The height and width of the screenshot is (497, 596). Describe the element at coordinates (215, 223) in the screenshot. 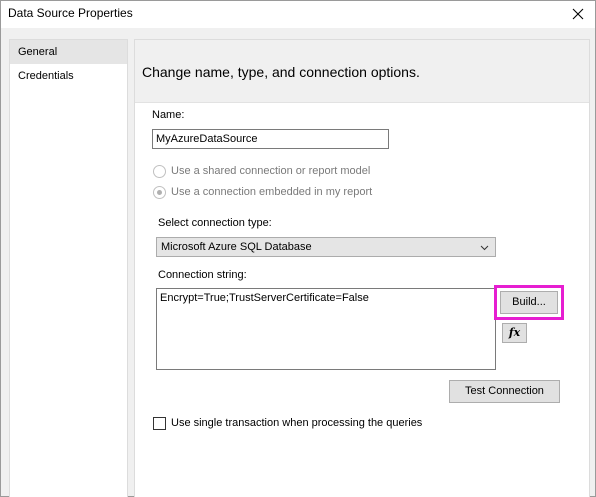

I see `connection-type-label: Select connection type:` at that location.